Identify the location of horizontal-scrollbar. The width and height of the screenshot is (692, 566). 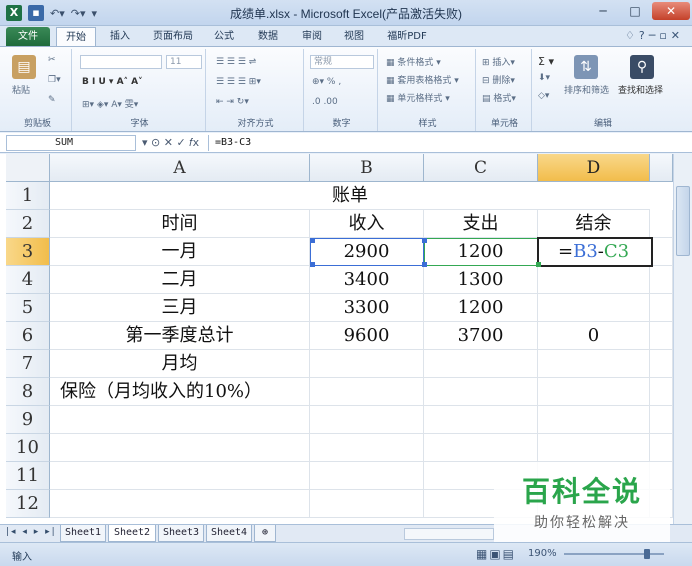
(449, 534).